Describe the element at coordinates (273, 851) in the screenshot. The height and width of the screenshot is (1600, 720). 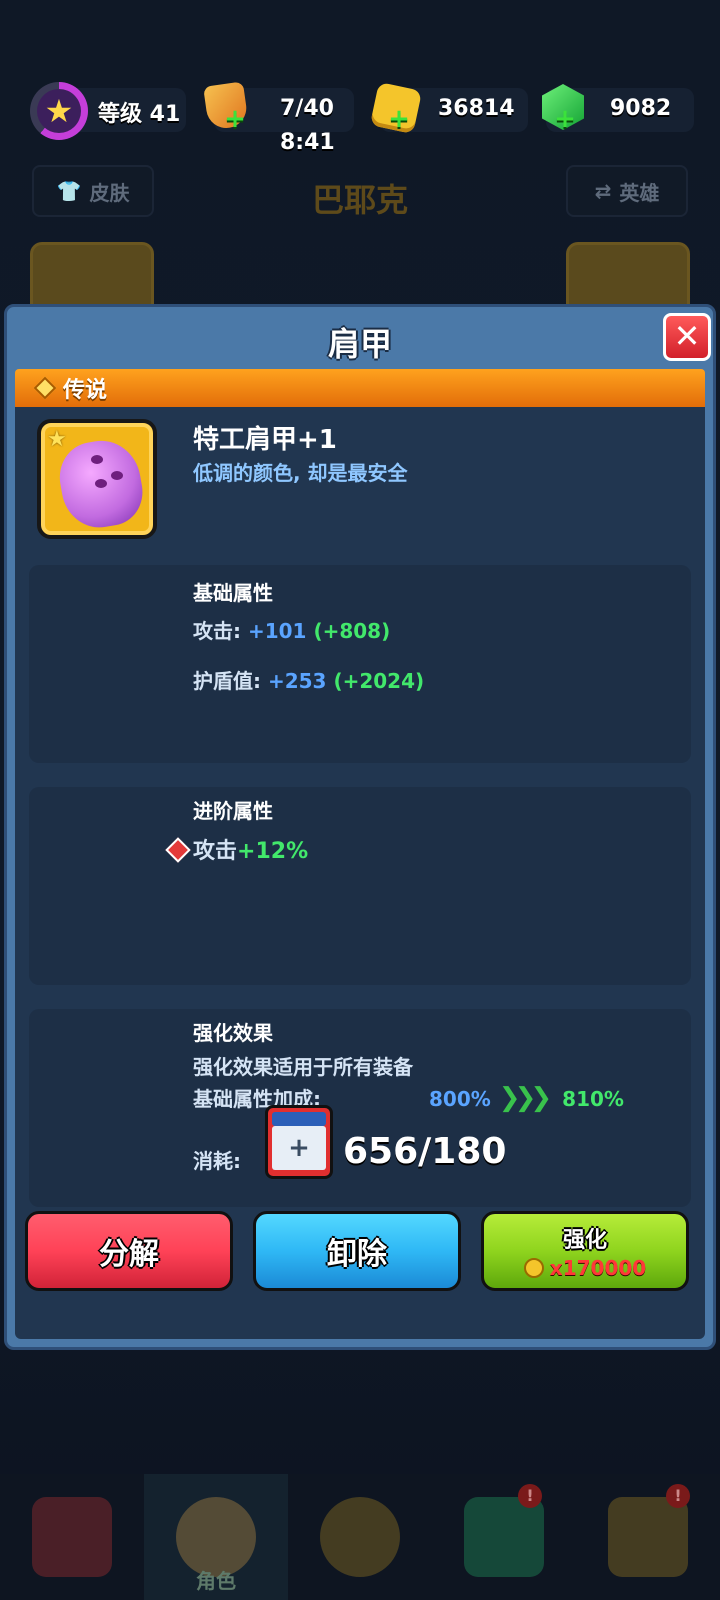
I see `advanced-attack-value: +12%` at that location.